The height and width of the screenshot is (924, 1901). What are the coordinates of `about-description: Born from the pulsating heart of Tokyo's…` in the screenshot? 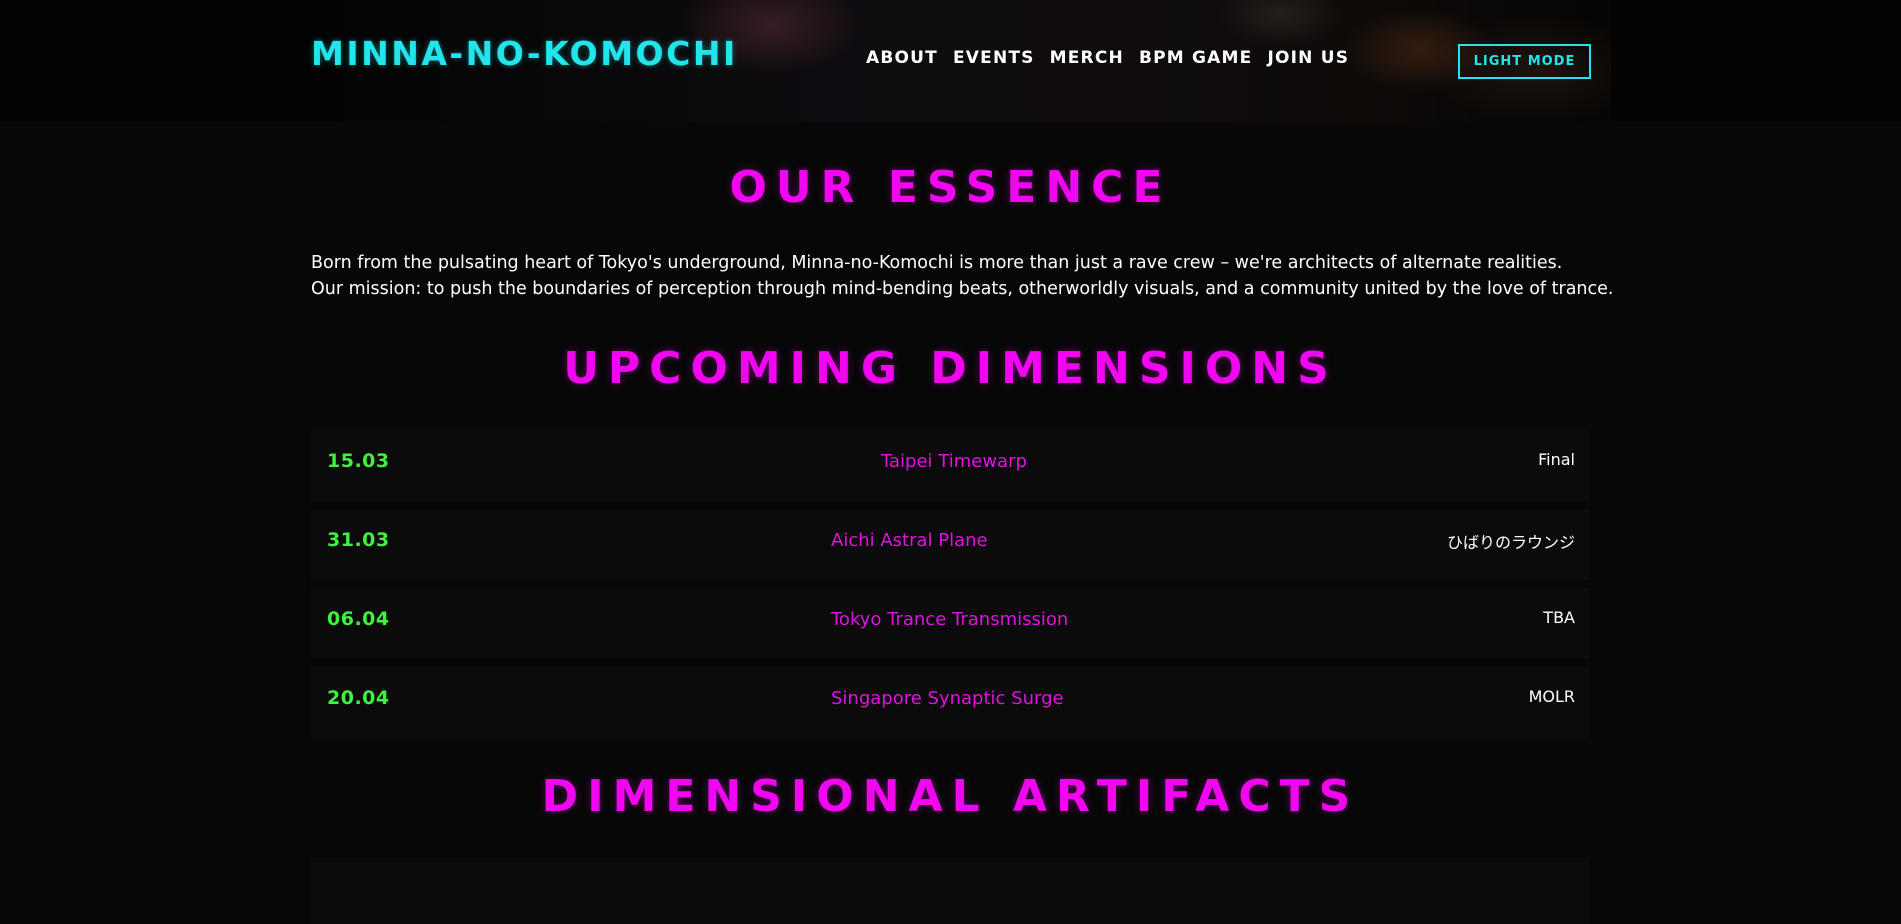 It's located at (962, 276).